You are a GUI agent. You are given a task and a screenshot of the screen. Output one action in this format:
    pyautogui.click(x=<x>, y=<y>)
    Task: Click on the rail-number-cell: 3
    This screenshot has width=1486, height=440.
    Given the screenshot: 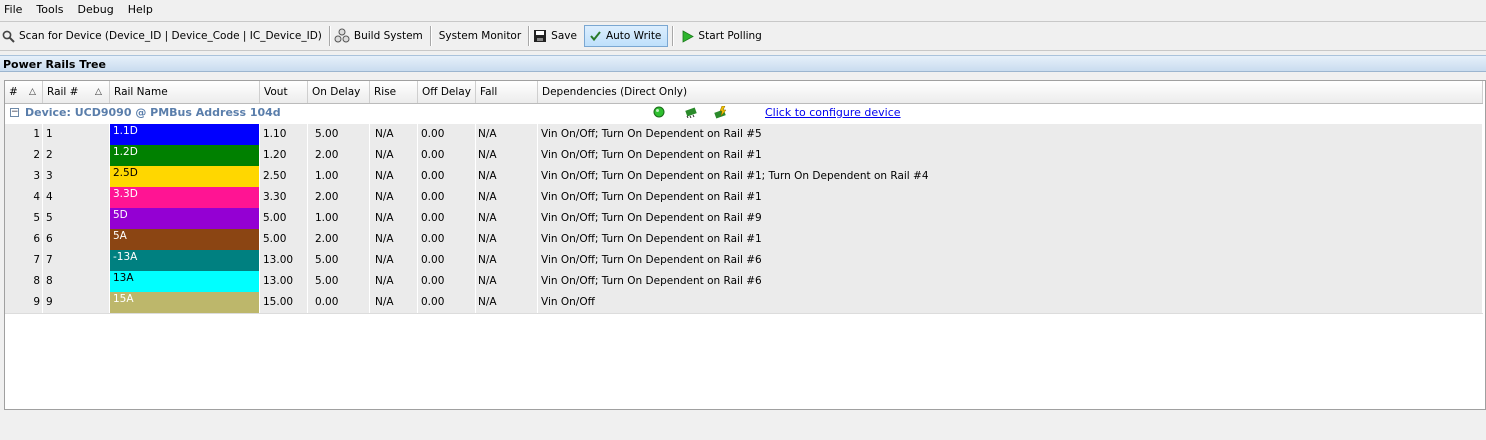 What is the action you would take?
    pyautogui.click(x=76, y=176)
    